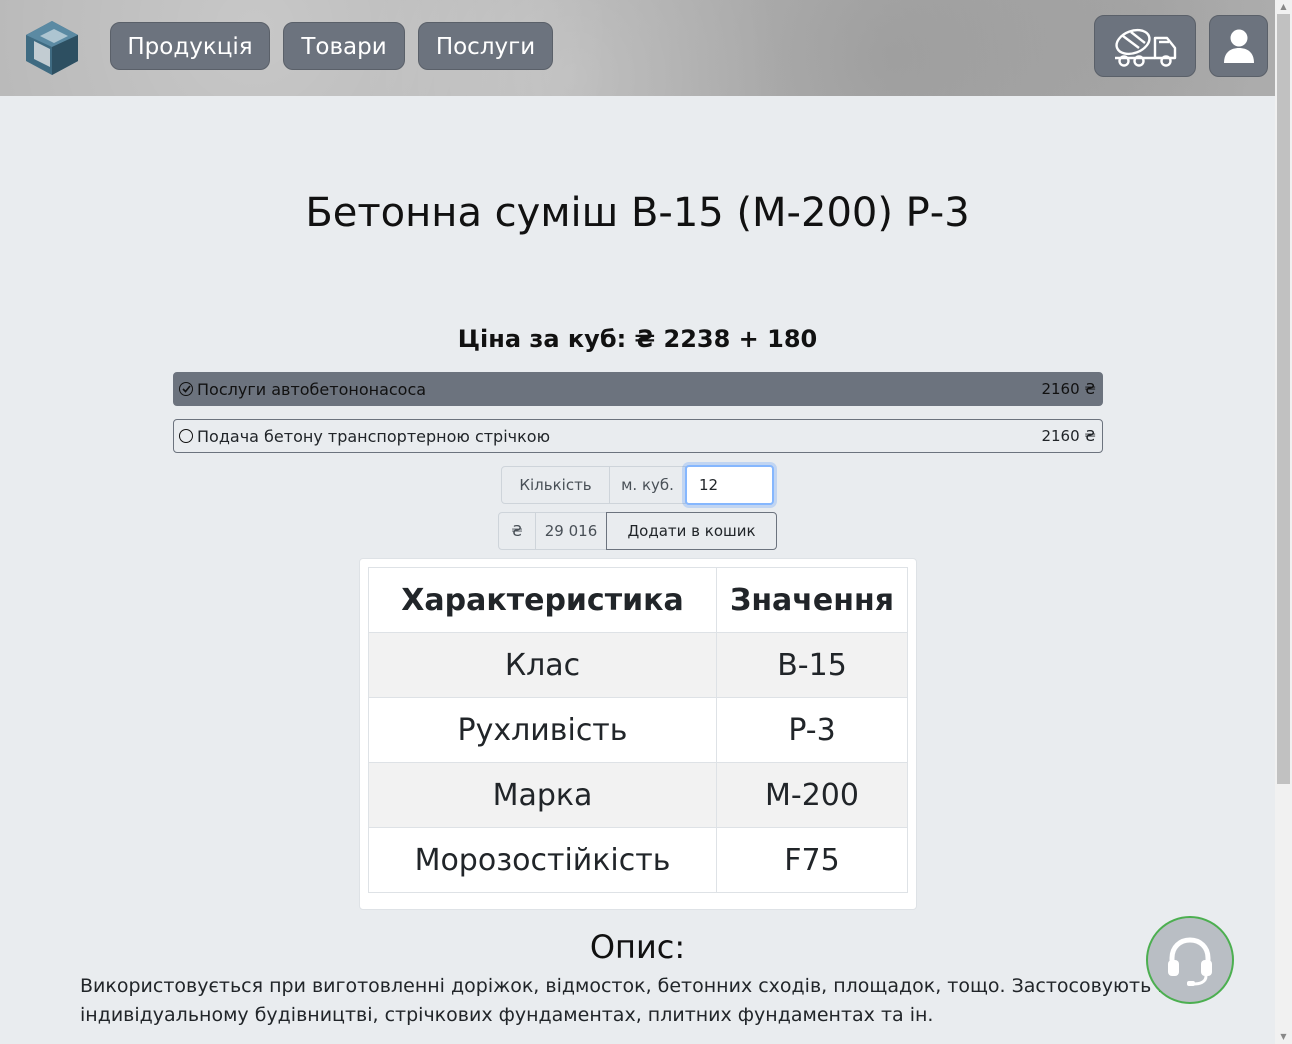  What do you see at coordinates (312, 389) in the screenshot?
I see `option-label: Послуги автобетононасоса` at bounding box center [312, 389].